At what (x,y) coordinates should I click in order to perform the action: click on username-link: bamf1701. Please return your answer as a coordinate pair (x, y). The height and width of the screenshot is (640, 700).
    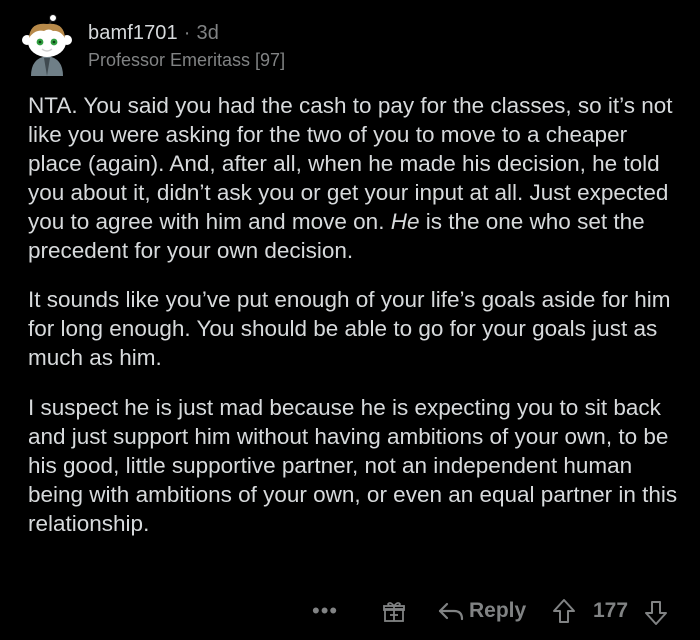
    Looking at the image, I should click on (133, 33).